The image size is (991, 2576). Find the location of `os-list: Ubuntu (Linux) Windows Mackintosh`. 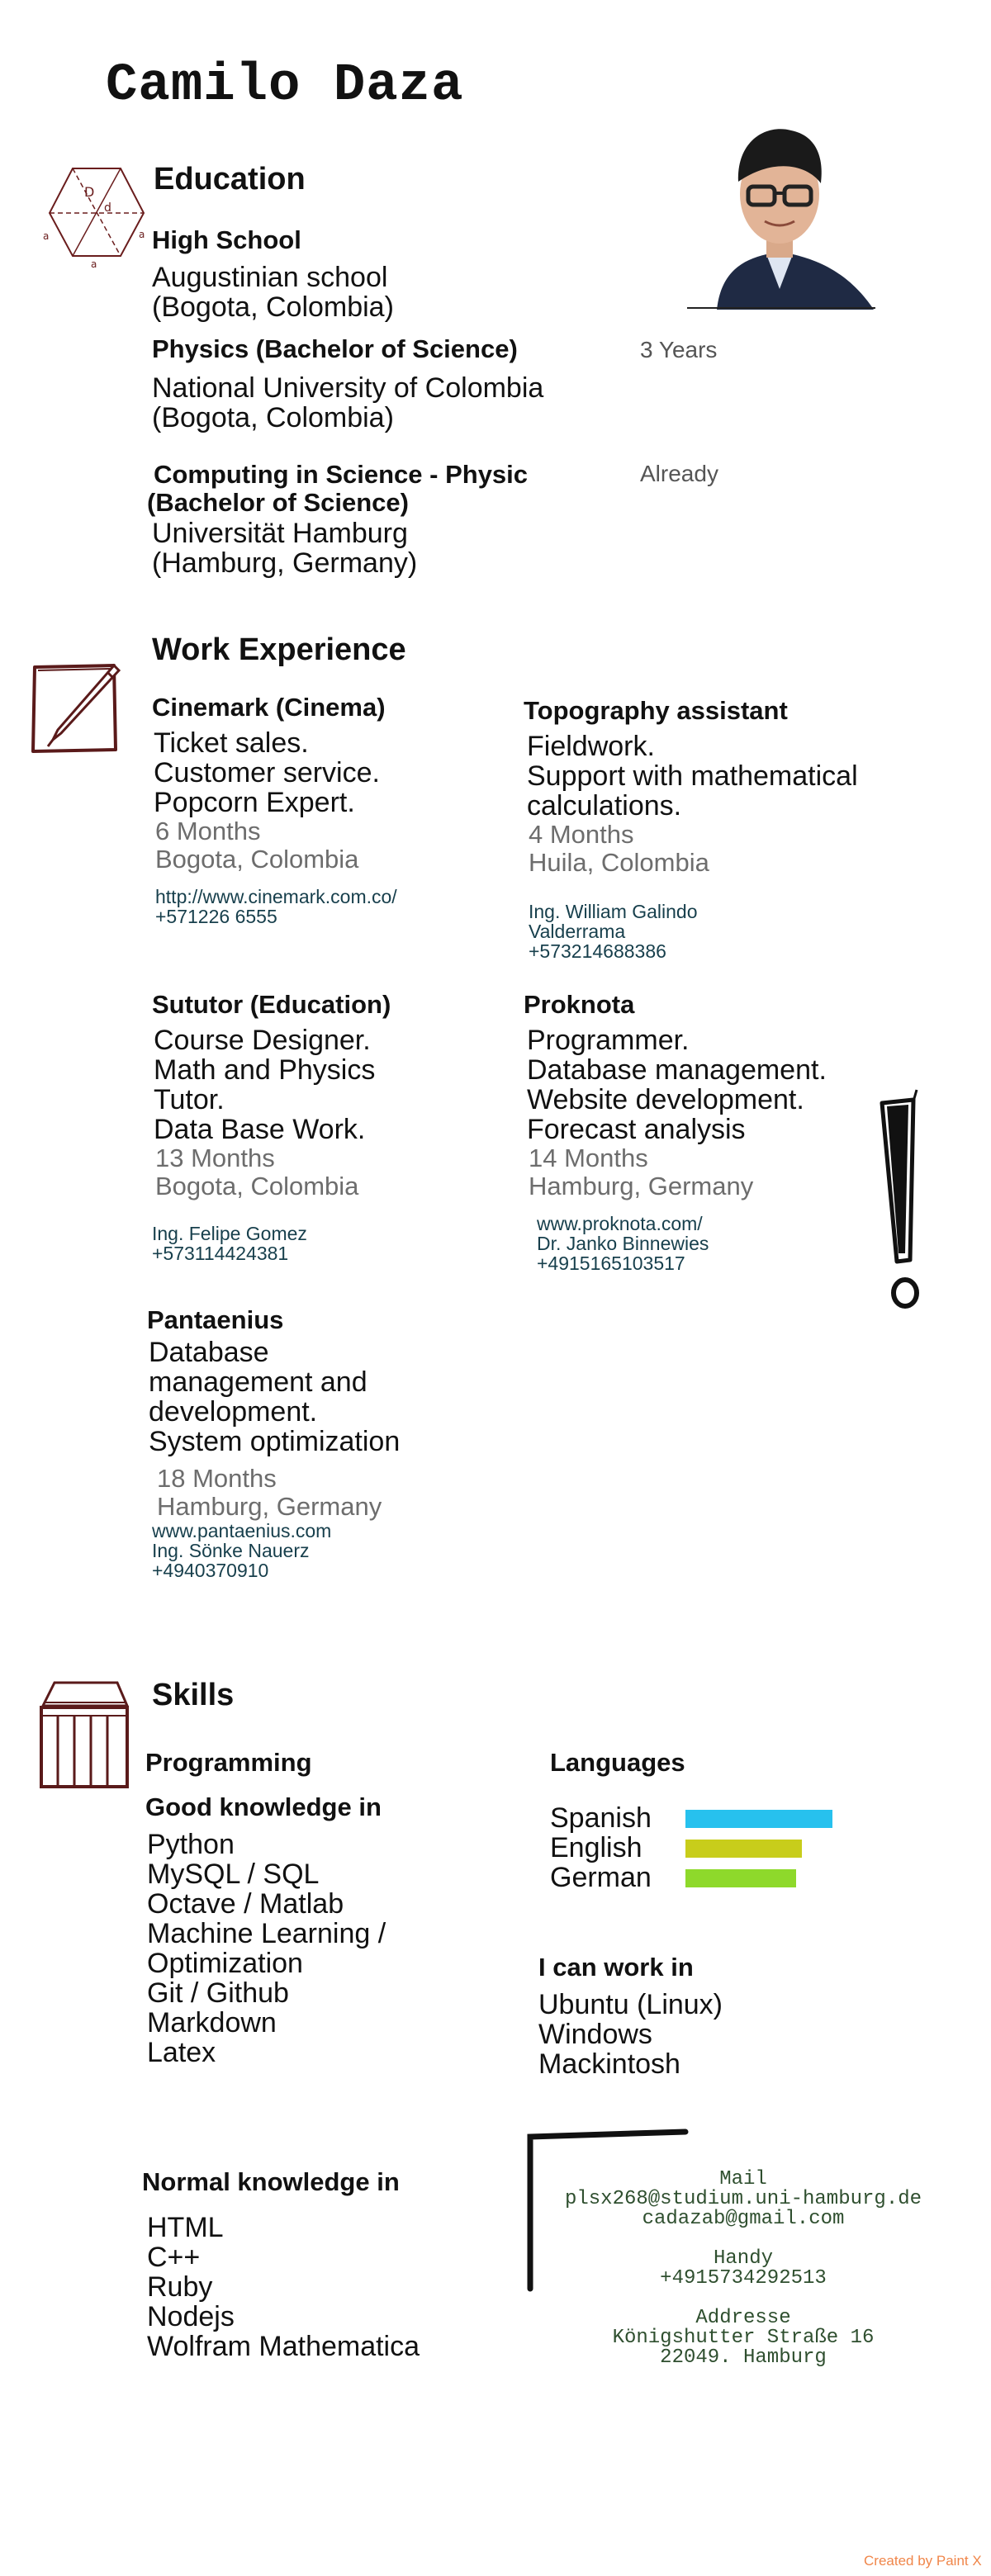

os-list: Ubuntu (Linux) Windows Mackintosh is located at coordinates (630, 2034).